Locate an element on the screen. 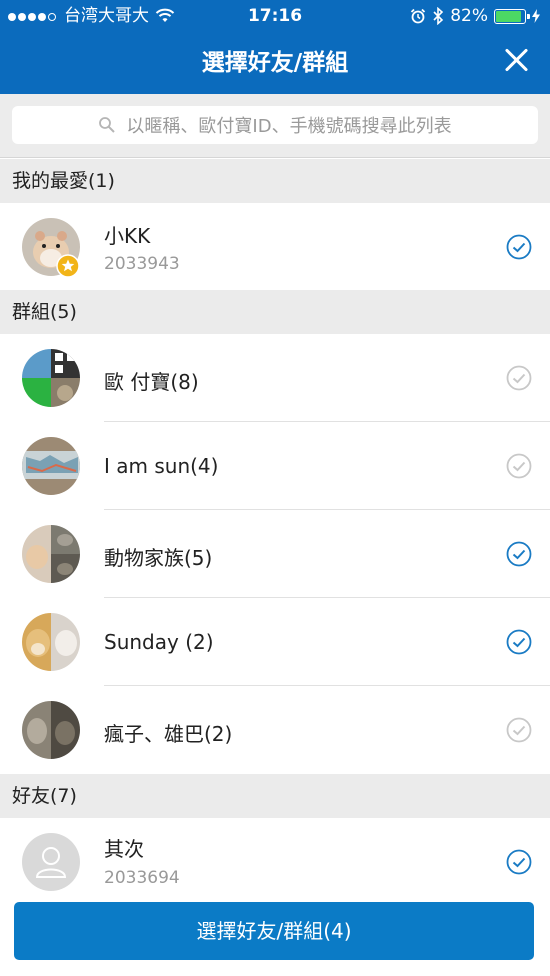  group-name: 動物家族(5) is located at coordinates (158, 558).